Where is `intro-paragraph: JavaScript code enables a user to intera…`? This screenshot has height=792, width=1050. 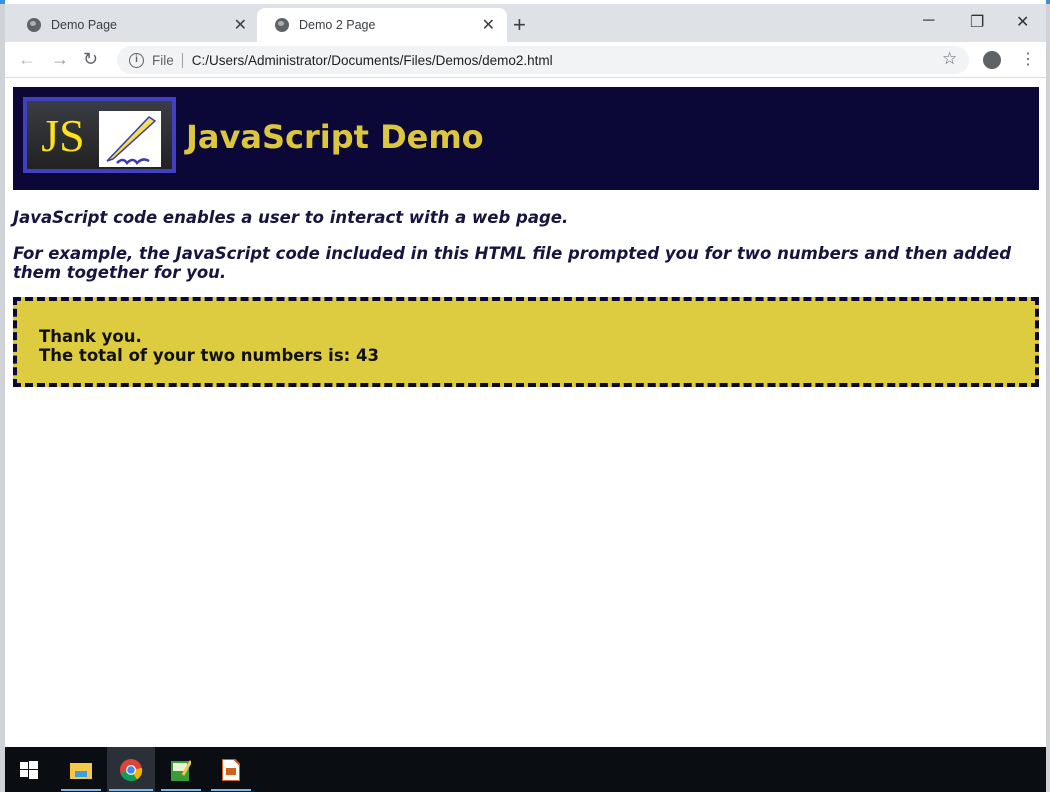
intro-paragraph: JavaScript code enables a user to intera… is located at coordinates (291, 217).